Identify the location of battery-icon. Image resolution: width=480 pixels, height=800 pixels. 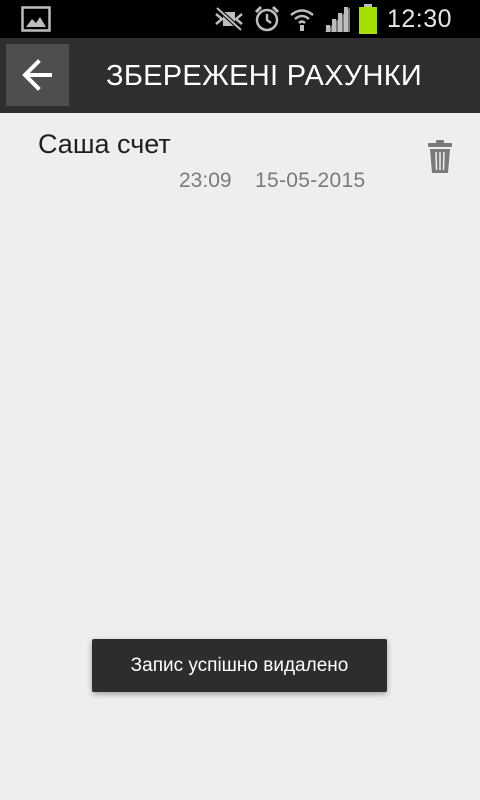
(368, 19).